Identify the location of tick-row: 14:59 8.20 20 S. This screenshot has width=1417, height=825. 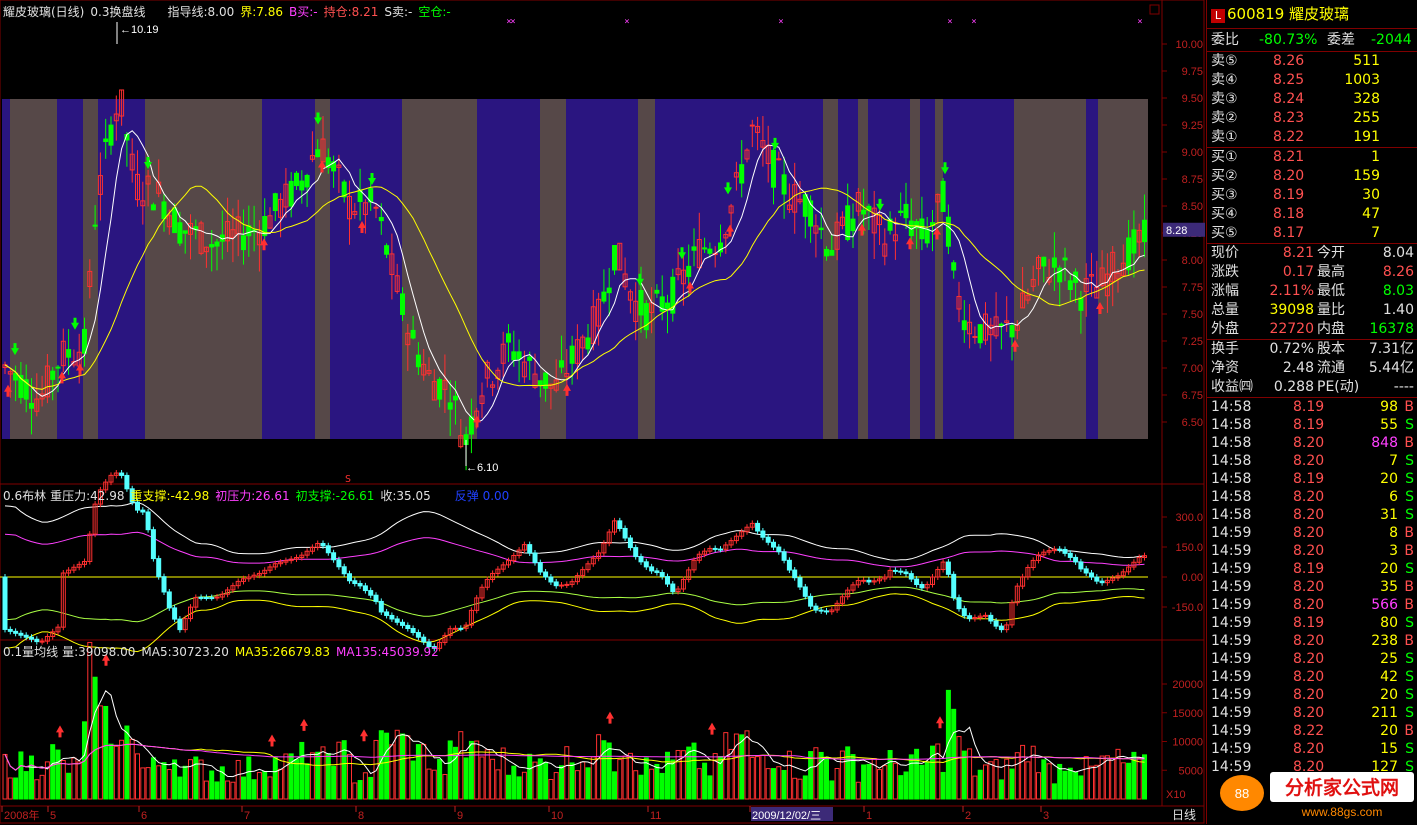
(1312, 695).